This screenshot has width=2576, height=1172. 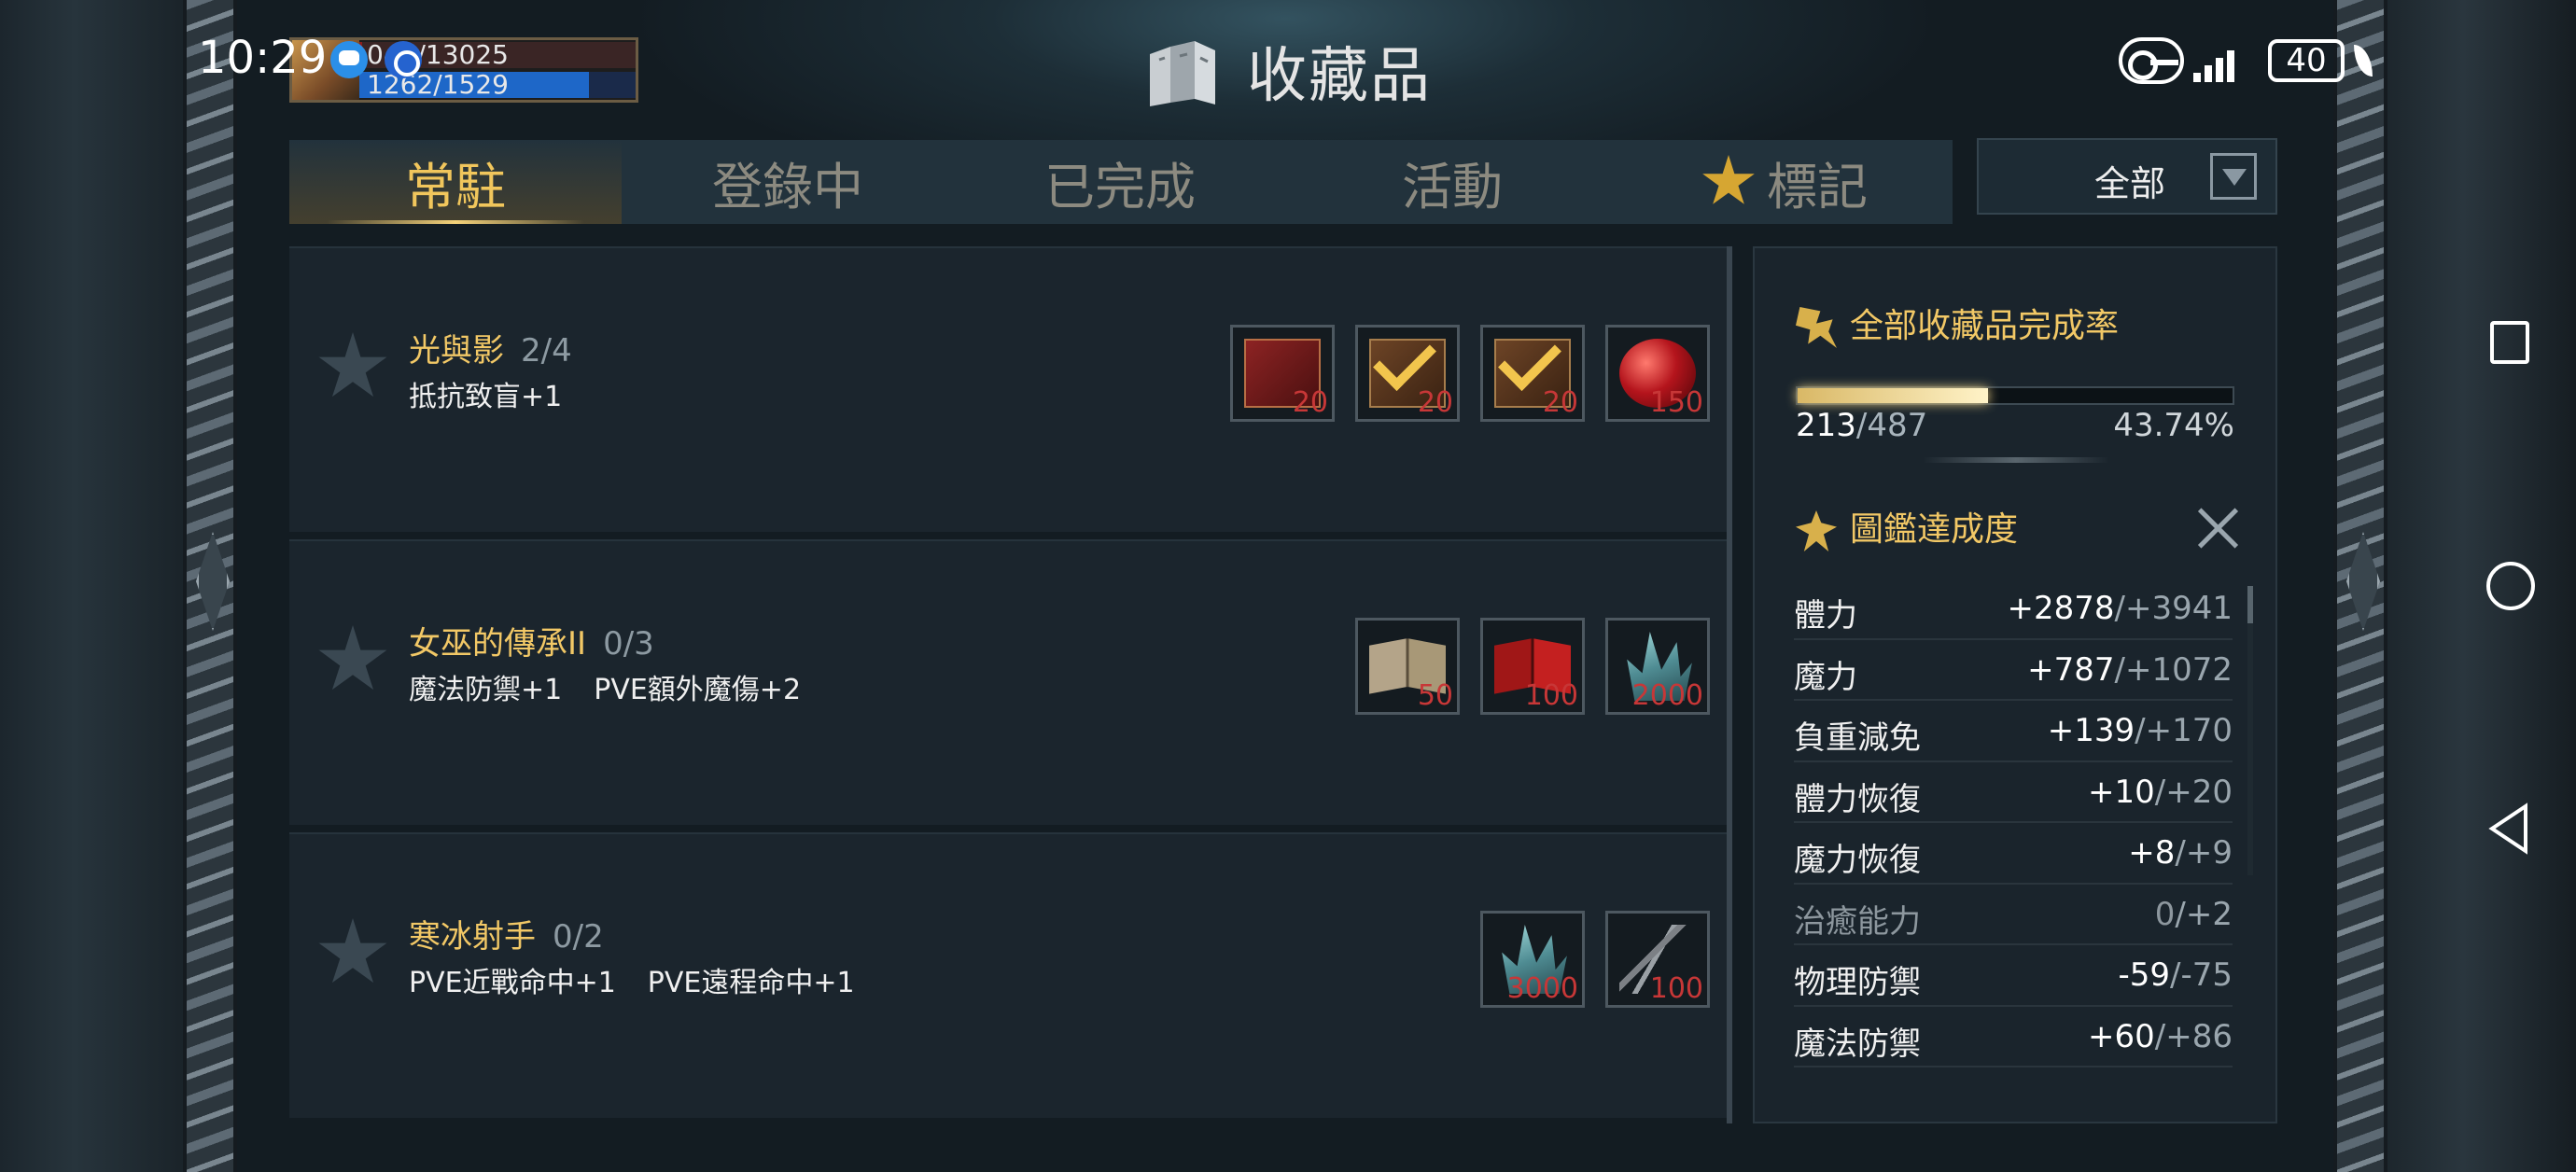 What do you see at coordinates (1407, 666) in the screenshot?
I see `item-slot: 50` at bounding box center [1407, 666].